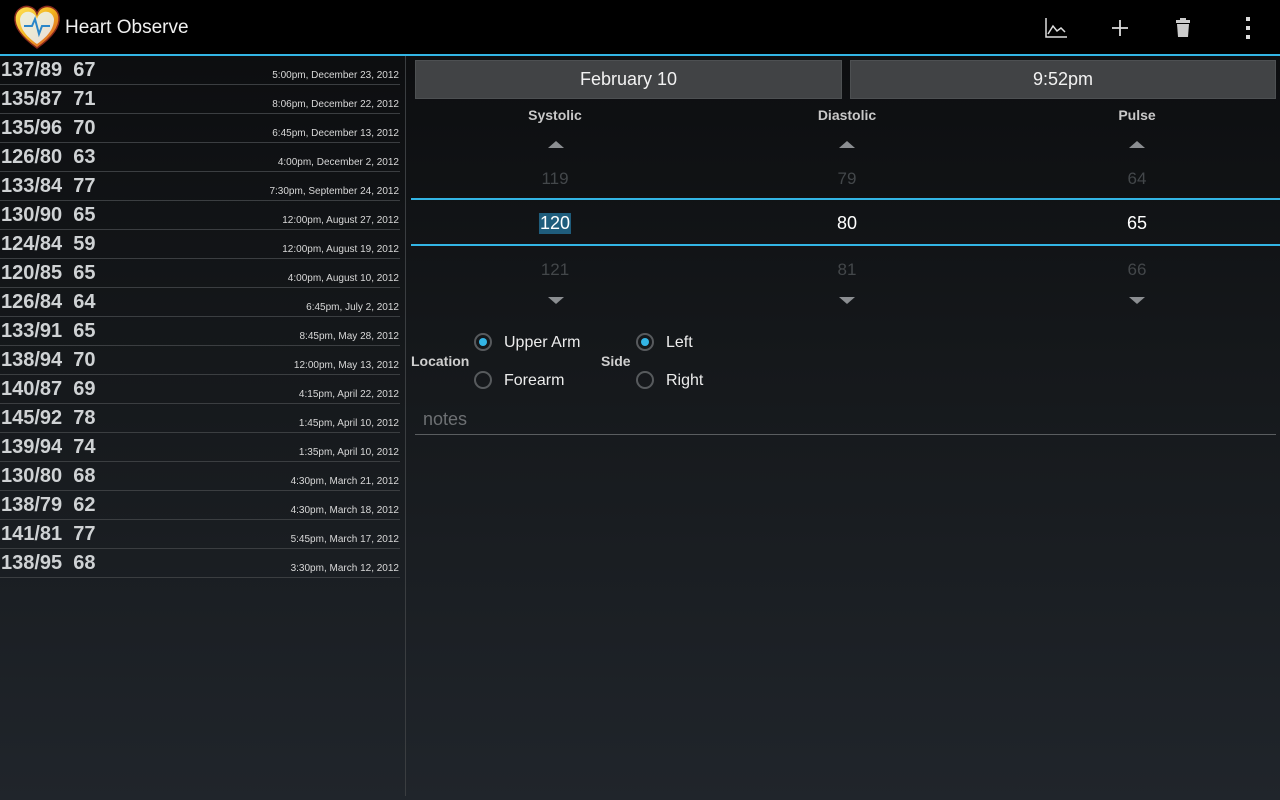 This screenshot has height=800, width=1280. What do you see at coordinates (344, 568) in the screenshot?
I see `reading-timestamp: 3:30pm, March 12, 2012` at bounding box center [344, 568].